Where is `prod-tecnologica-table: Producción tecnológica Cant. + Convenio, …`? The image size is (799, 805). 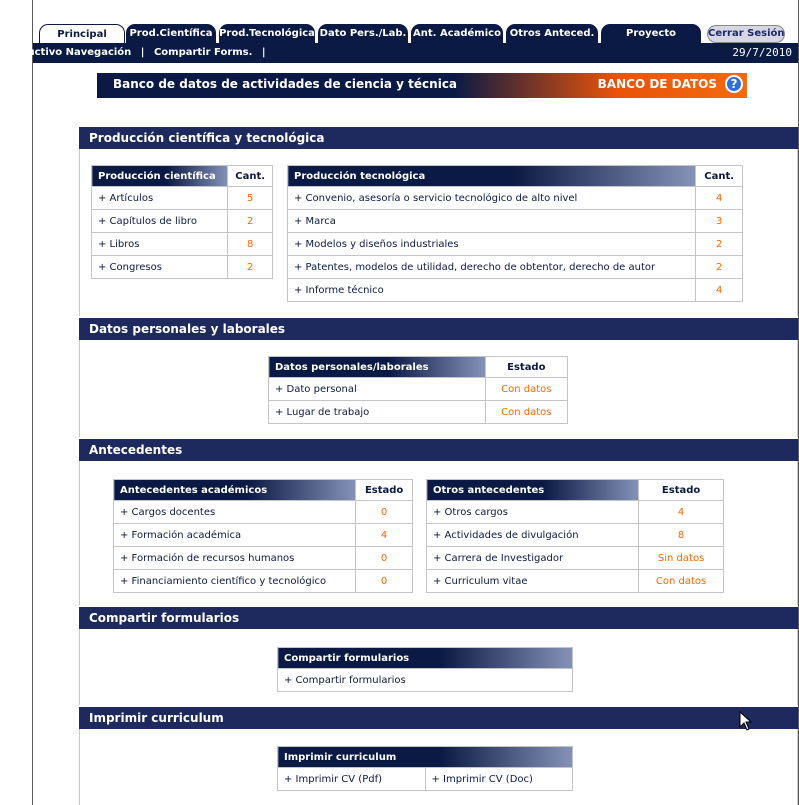 prod-tecnologica-table: Producción tecnológica Cant. + Convenio, … is located at coordinates (515, 233).